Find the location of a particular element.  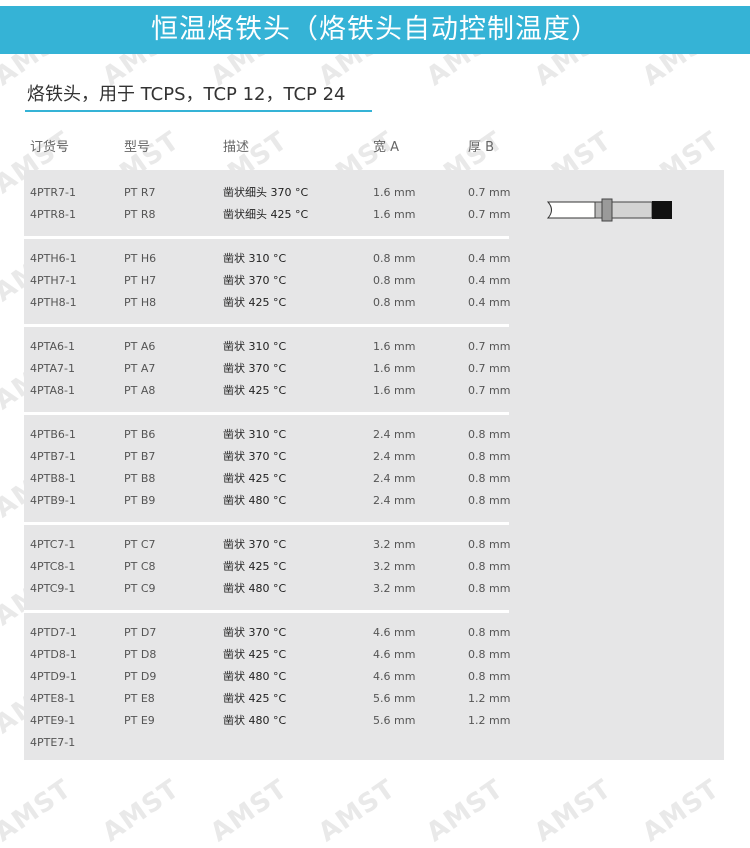

order-no-cell: 4PTA6-1 is located at coordinates (52, 346).